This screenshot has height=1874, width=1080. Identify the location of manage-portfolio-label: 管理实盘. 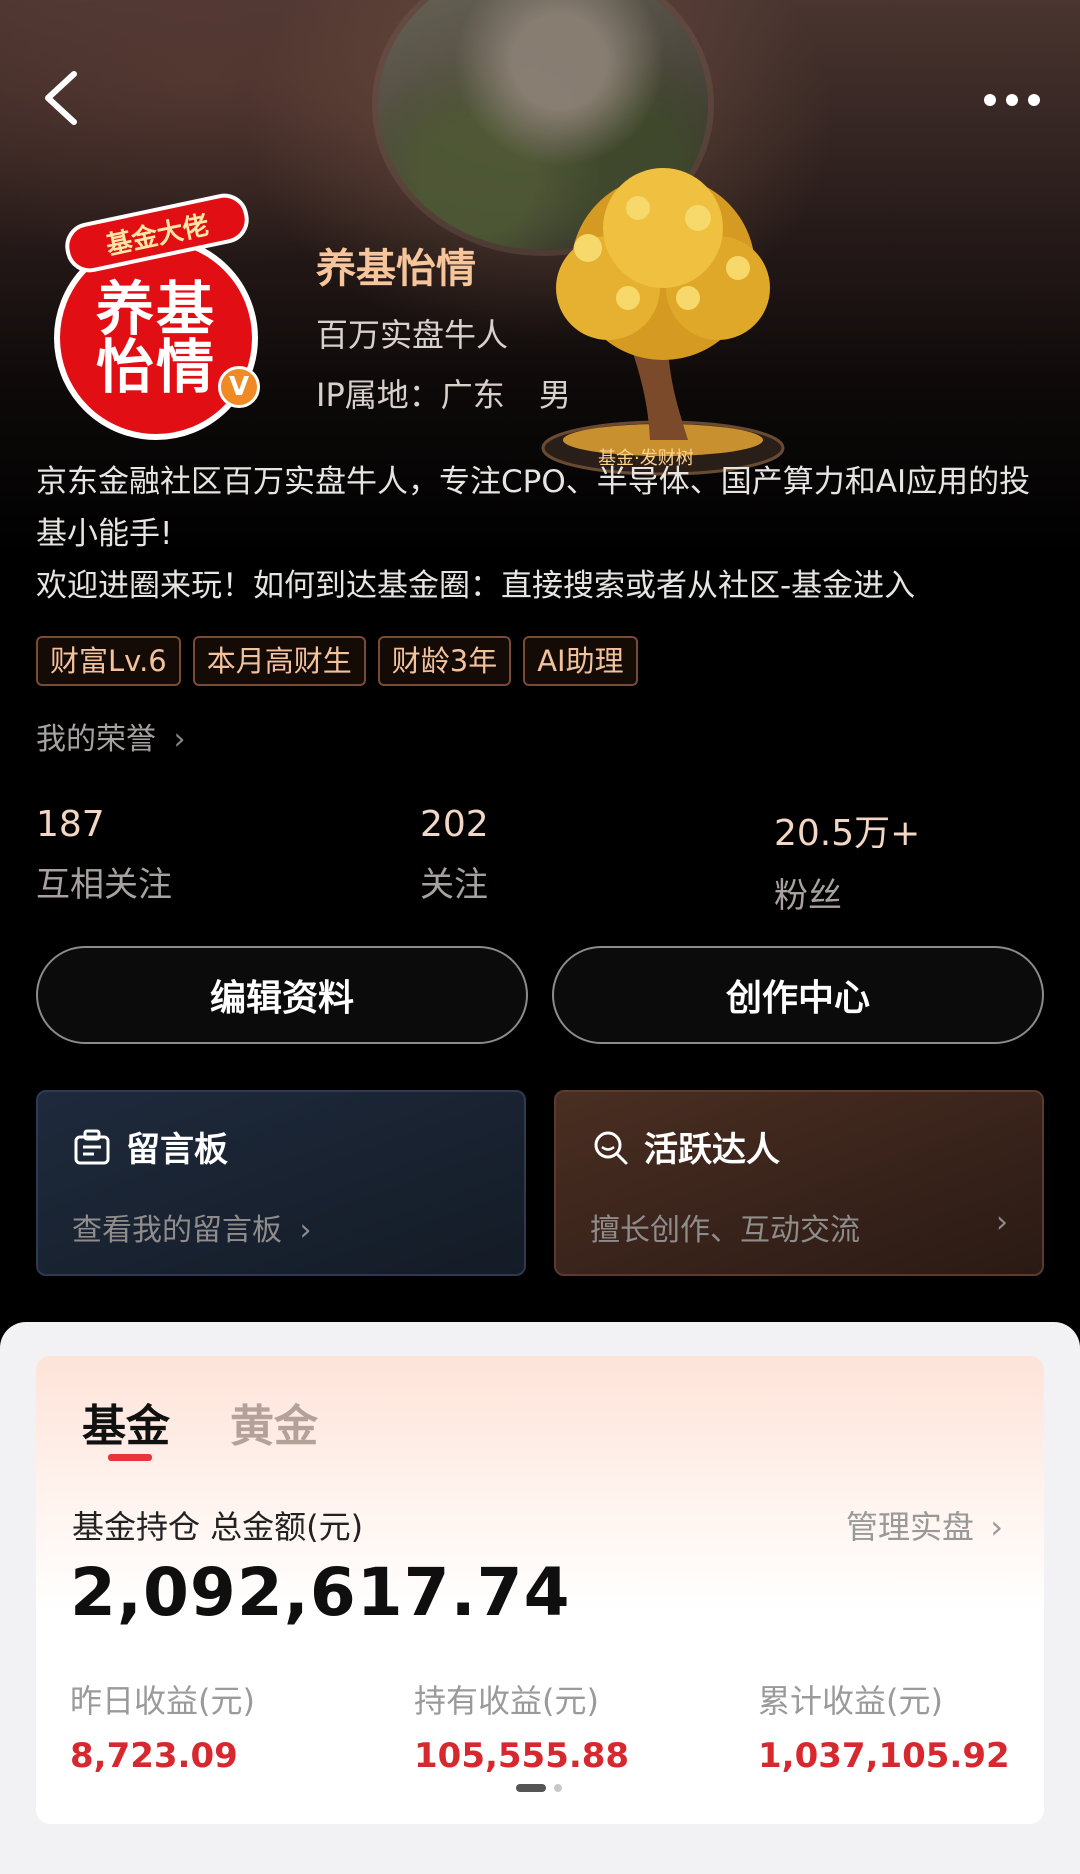
(910, 1527).